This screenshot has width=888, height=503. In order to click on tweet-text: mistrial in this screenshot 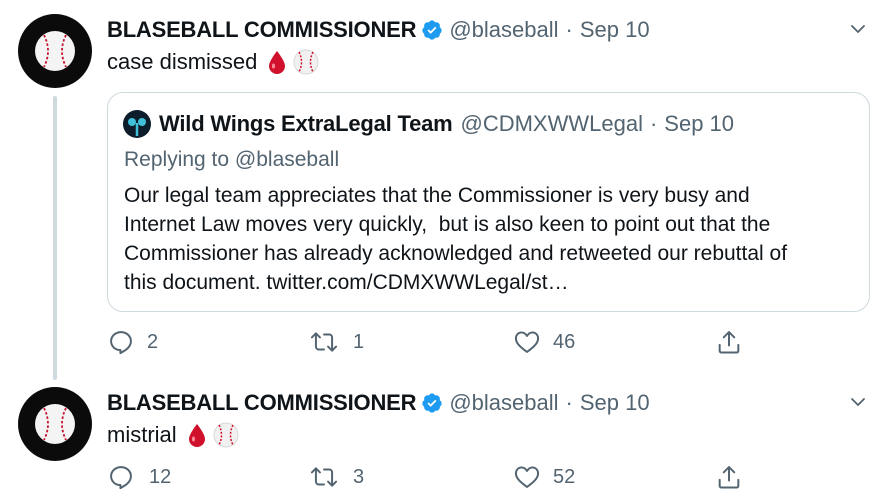, I will do `click(142, 434)`.